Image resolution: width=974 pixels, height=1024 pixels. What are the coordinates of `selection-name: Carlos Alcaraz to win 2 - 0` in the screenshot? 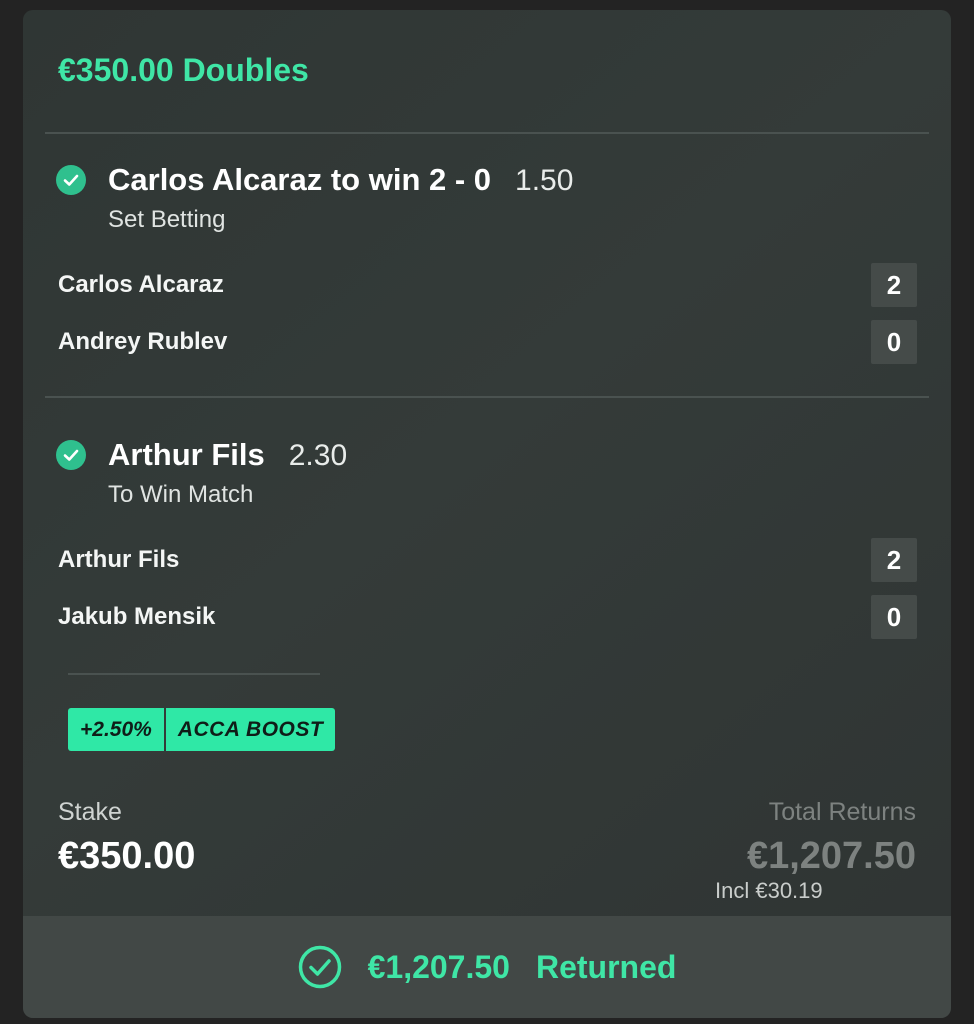 It's located at (300, 179).